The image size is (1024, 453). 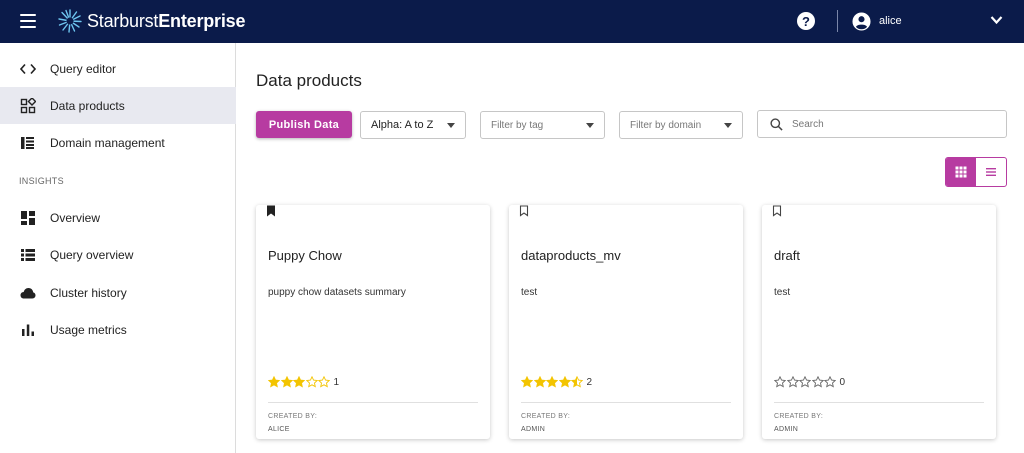 I want to click on search-icon, so click(x=776, y=124).